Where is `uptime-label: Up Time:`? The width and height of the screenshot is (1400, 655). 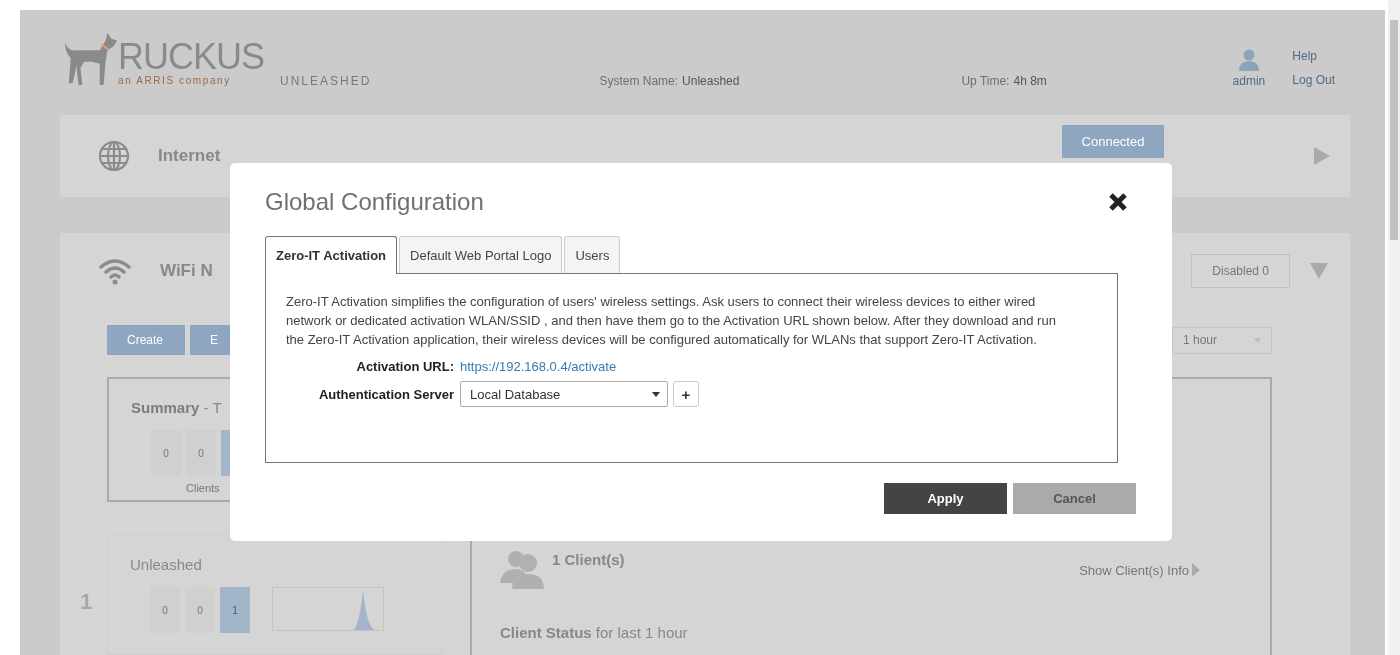
uptime-label: Up Time: is located at coordinates (985, 81).